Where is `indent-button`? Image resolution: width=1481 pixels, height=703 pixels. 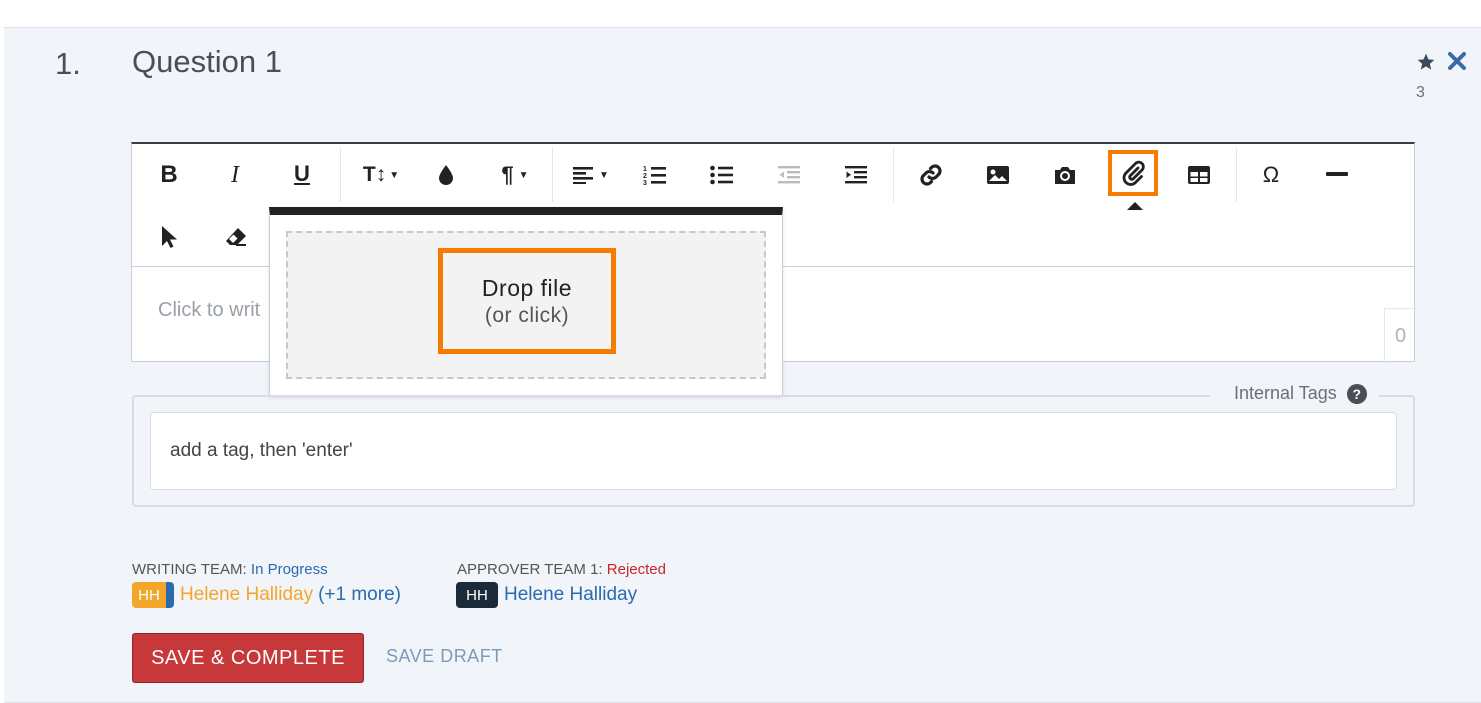
indent-button is located at coordinates (856, 175).